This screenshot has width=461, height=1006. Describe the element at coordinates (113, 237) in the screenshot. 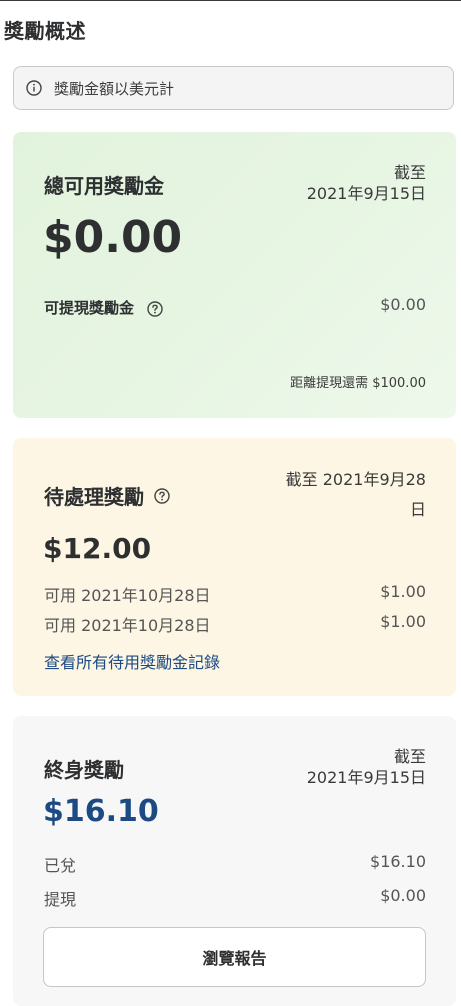

I see `available-amount: $0.00` at that location.